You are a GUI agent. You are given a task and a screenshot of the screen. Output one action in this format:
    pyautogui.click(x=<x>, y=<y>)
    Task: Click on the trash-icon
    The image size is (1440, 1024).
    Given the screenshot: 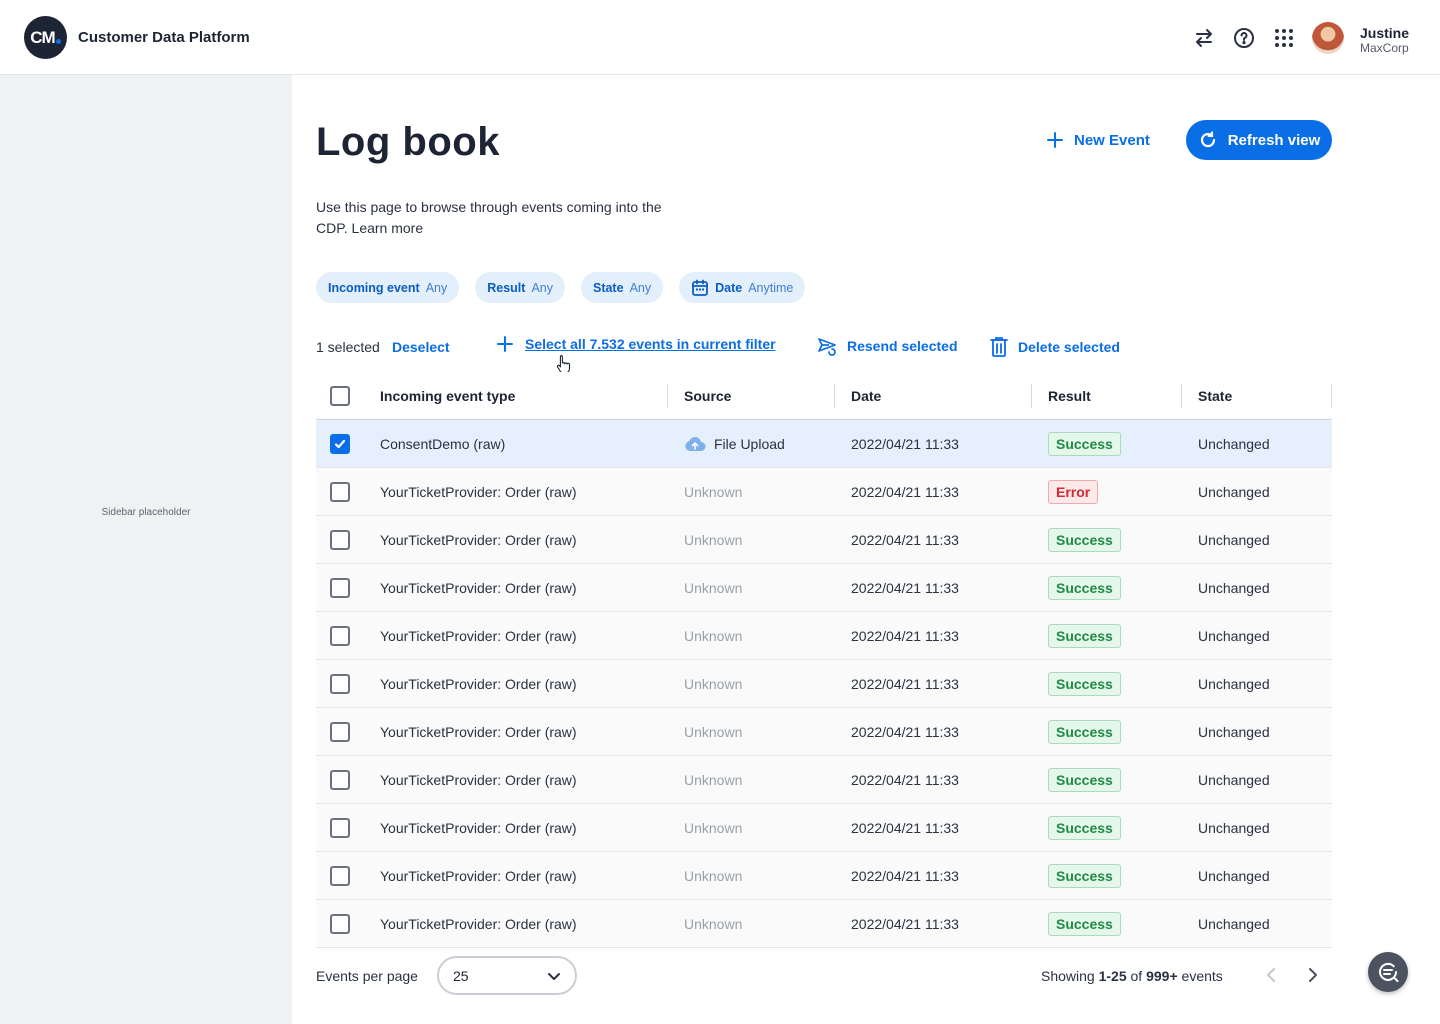 What is the action you would take?
    pyautogui.click(x=999, y=347)
    